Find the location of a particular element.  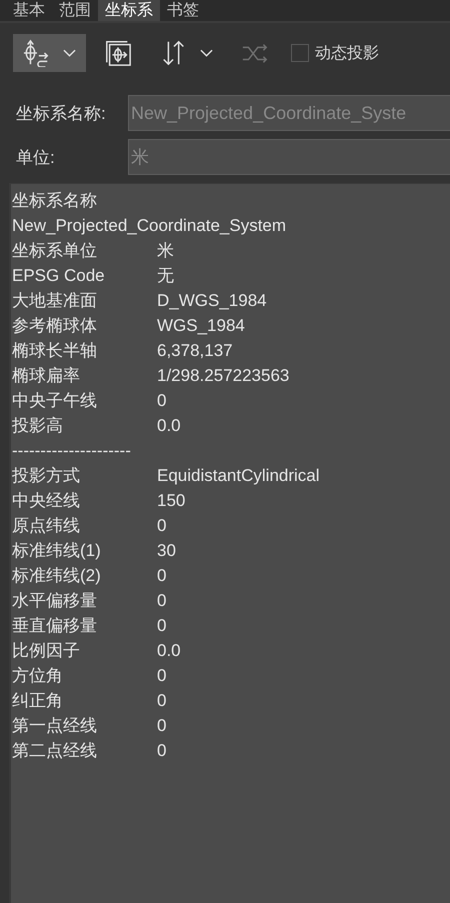

property-value: 米 is located at coordinates (165, 251).